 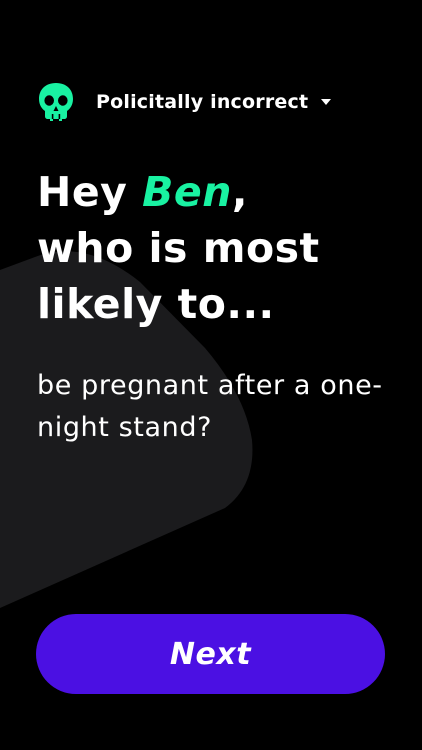 I want to click on player-name: Ben, so click(x=187, y=192).